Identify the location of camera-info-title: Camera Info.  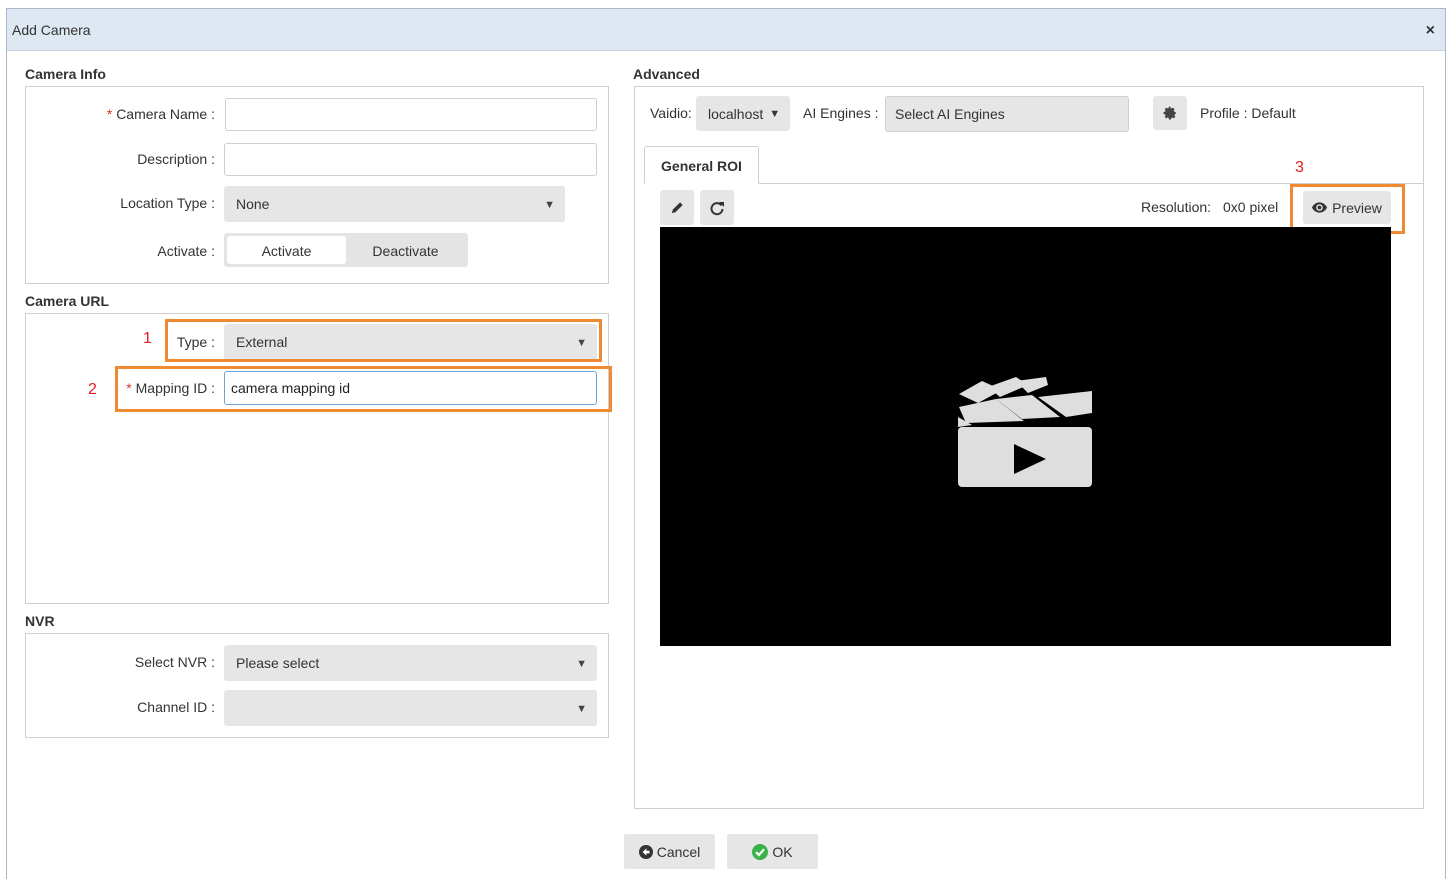
(65, 74).